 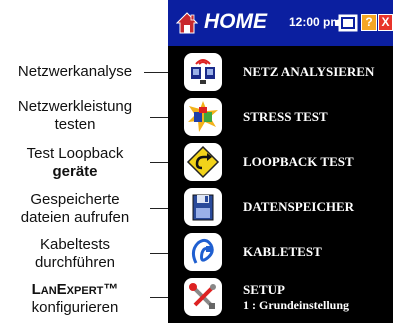 I want to click on callout-configure-line2: konfigurieren, so click(x=75, y=307).